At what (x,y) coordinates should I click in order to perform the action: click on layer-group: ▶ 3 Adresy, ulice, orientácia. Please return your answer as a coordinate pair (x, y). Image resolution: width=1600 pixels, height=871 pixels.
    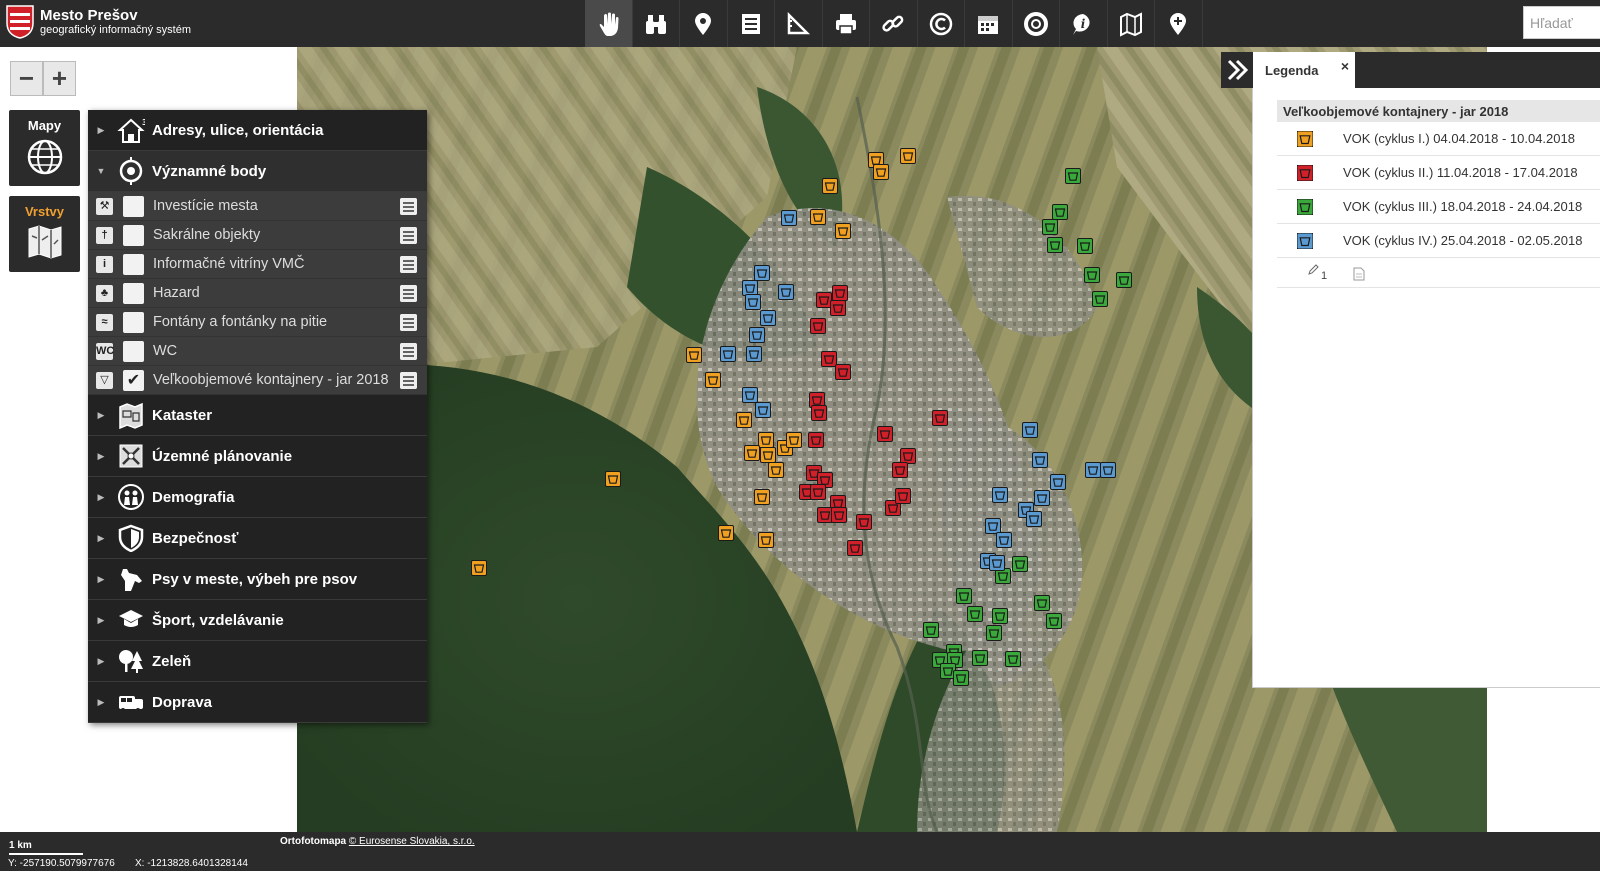
    Looking at the image, I should click on (257, 130).